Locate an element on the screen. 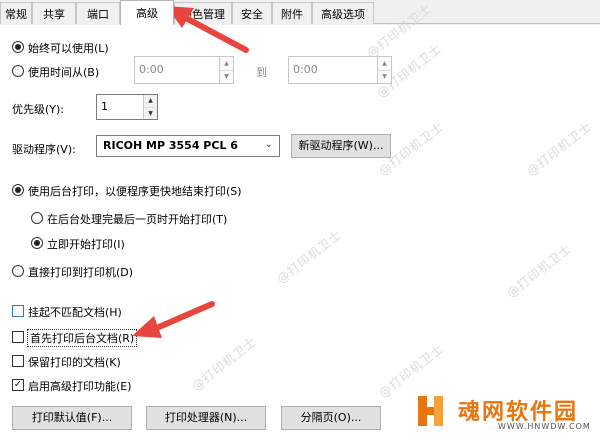 Image resolution: width=600 pixels, height=440 pixels. tab-color-management: 颜色管理 is located at coordinates (203, 13).